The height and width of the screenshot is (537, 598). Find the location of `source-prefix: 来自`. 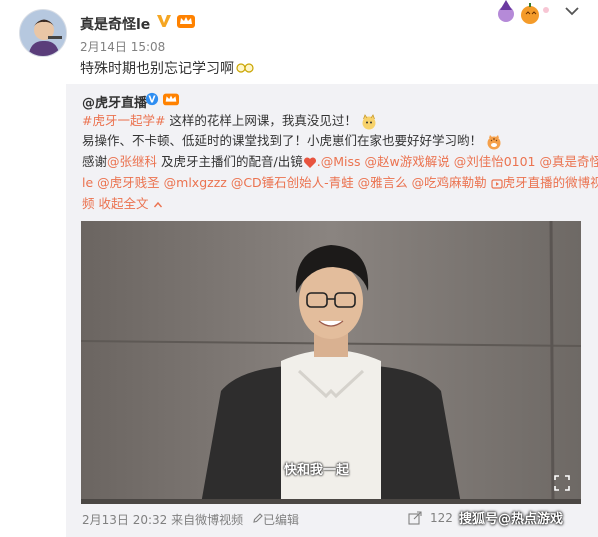

source-prefix: 来自 is located at coordinates (183, 520).